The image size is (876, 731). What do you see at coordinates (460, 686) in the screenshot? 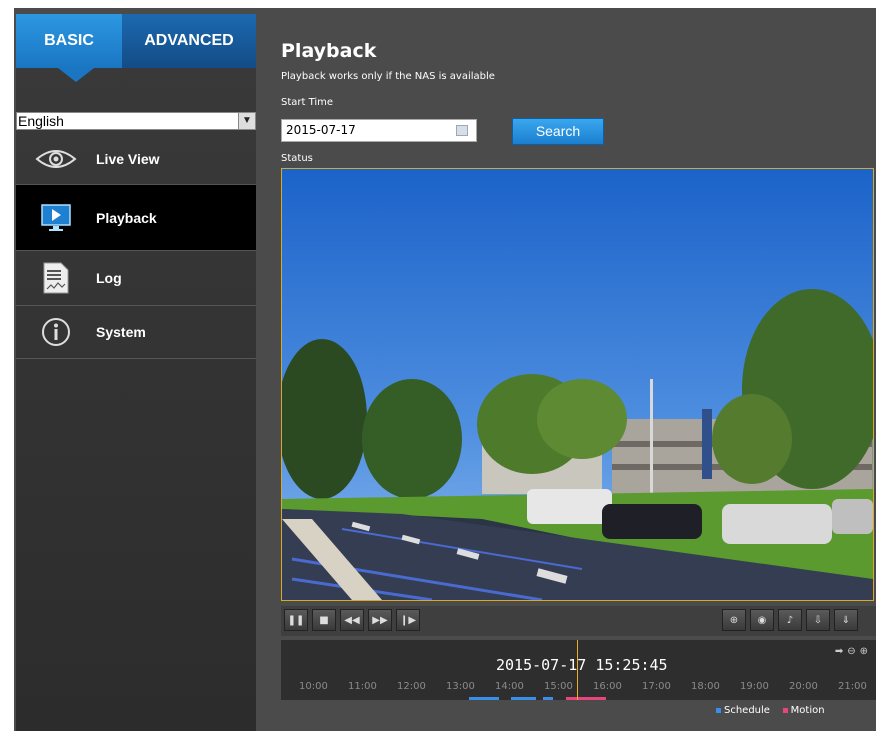
I see `hour-label: 13:00` at bounding box center [460, 686].